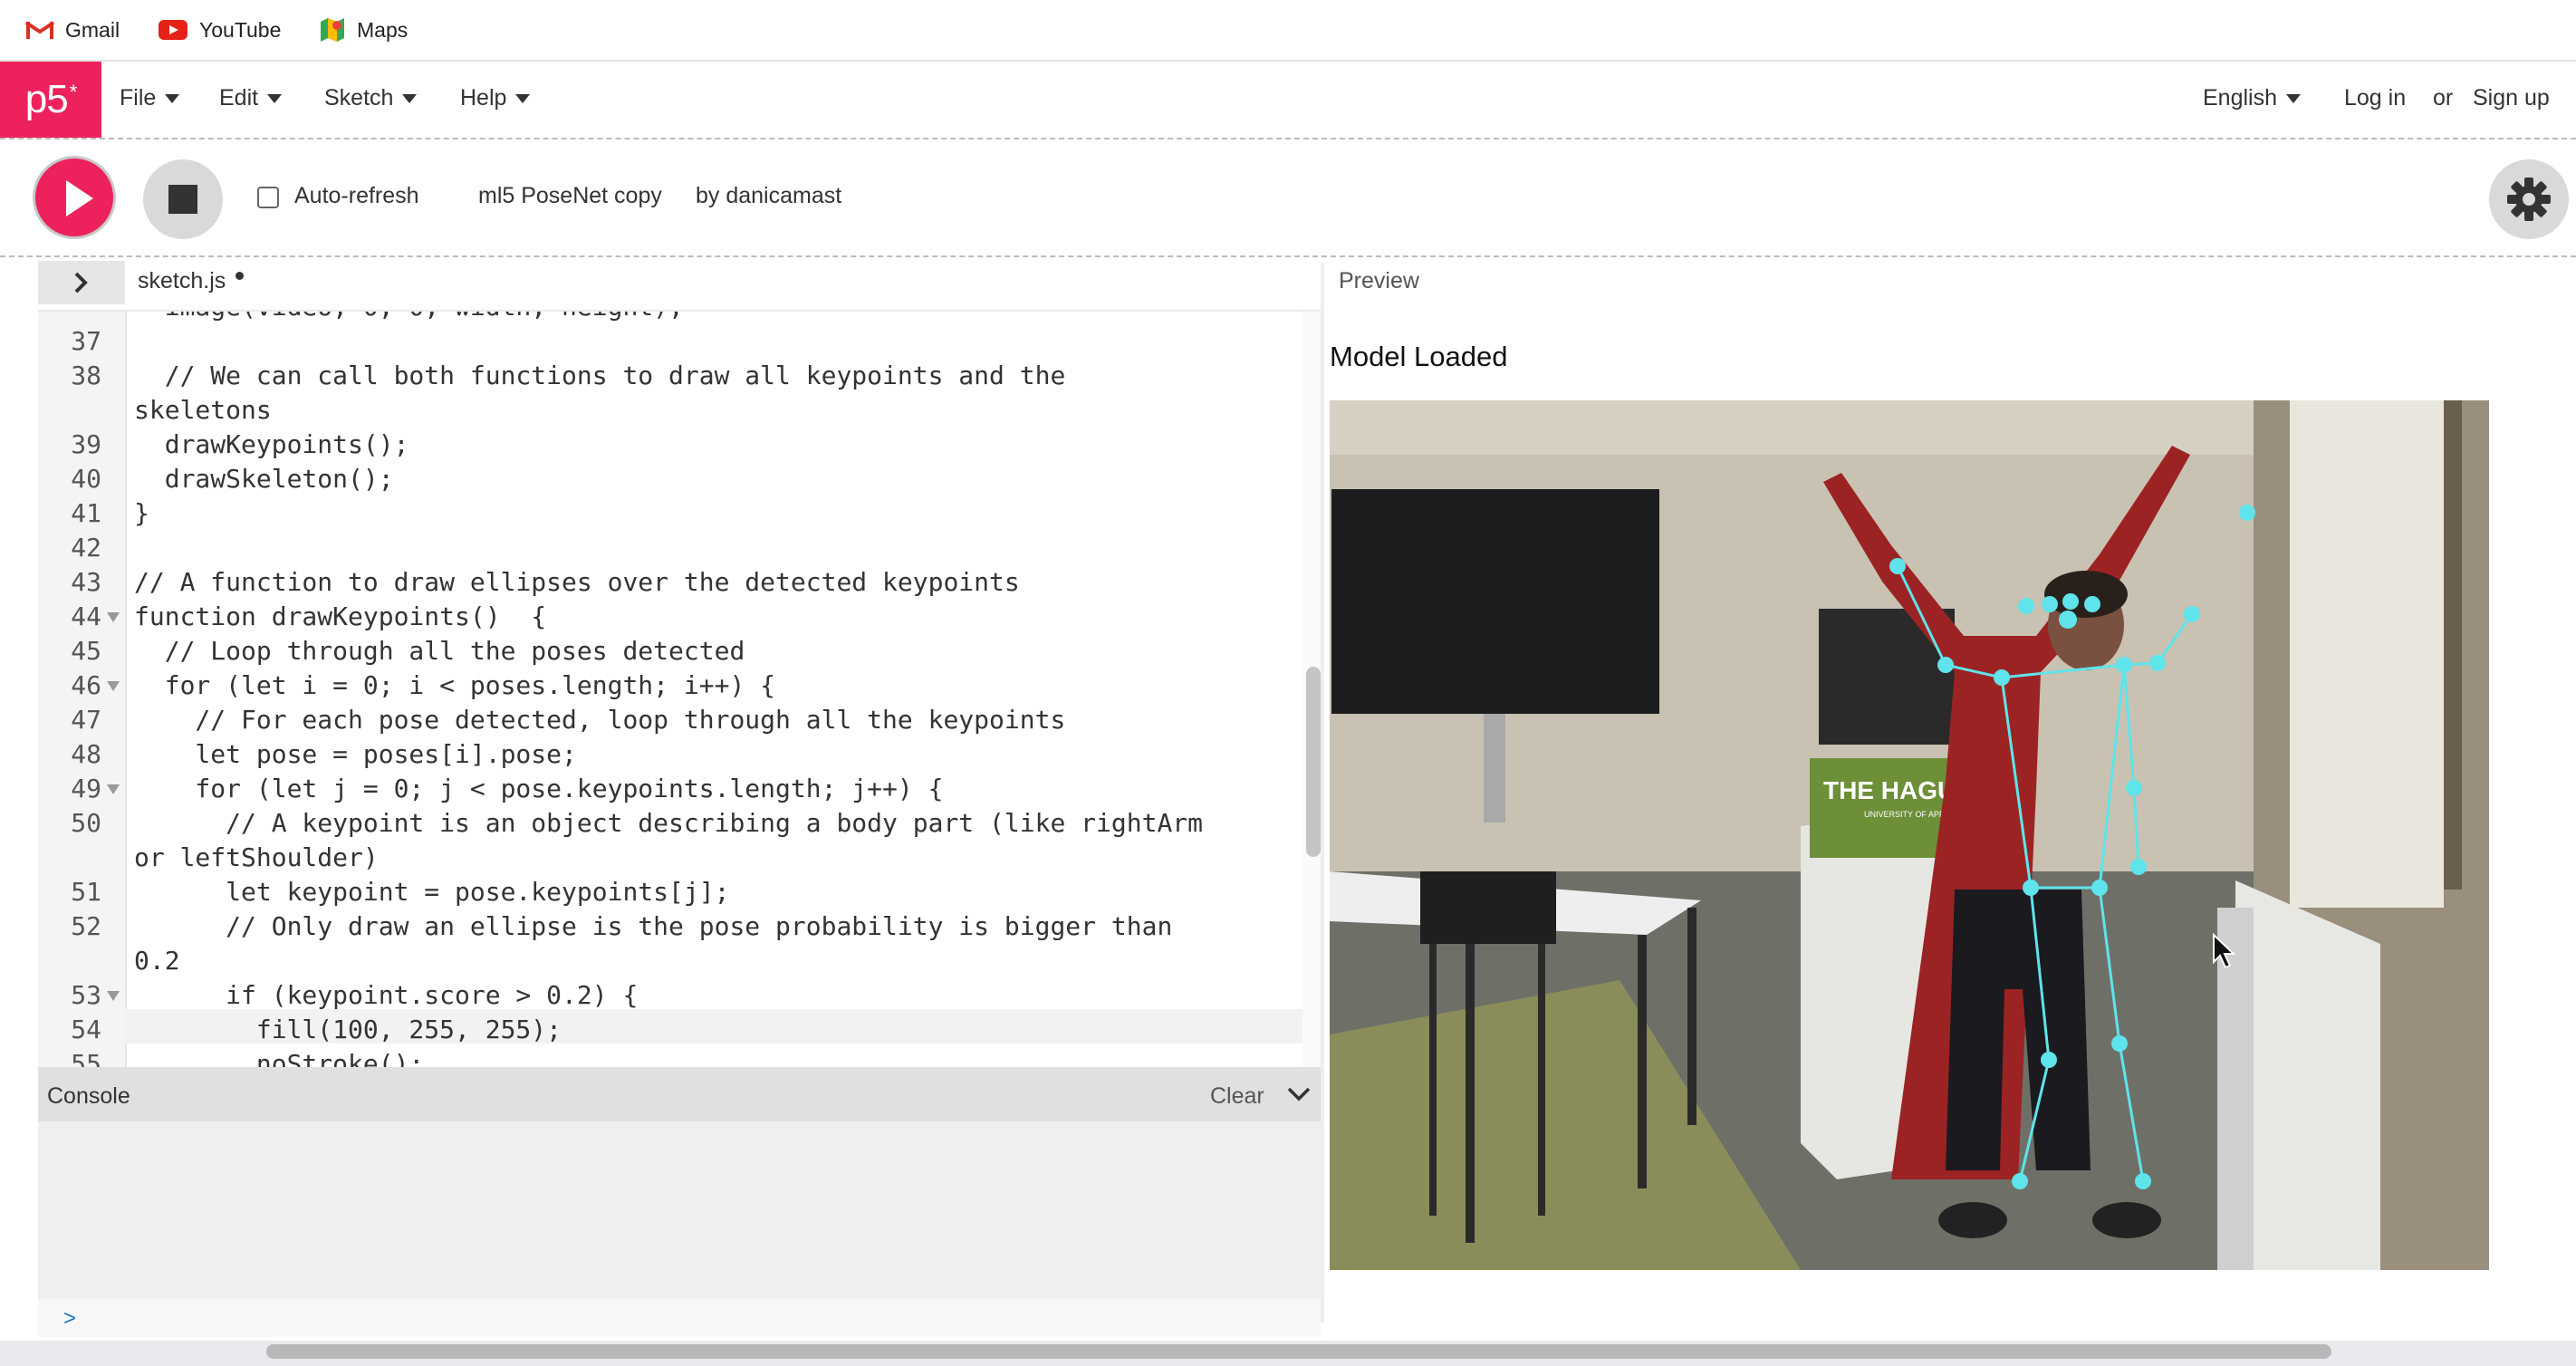 The image size is (2576, 1366). Describe the element at coordinates (86, 444) in the screenshot. I see `line-number: 39` at that location.